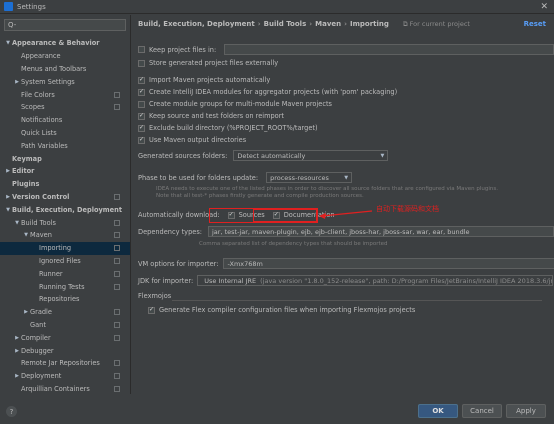 This screenshot has height=424, width=554. Describe the element at coordinates (65, 107) in the screenshot. I see `sidebar-item-scopes: Scopes` at that location.